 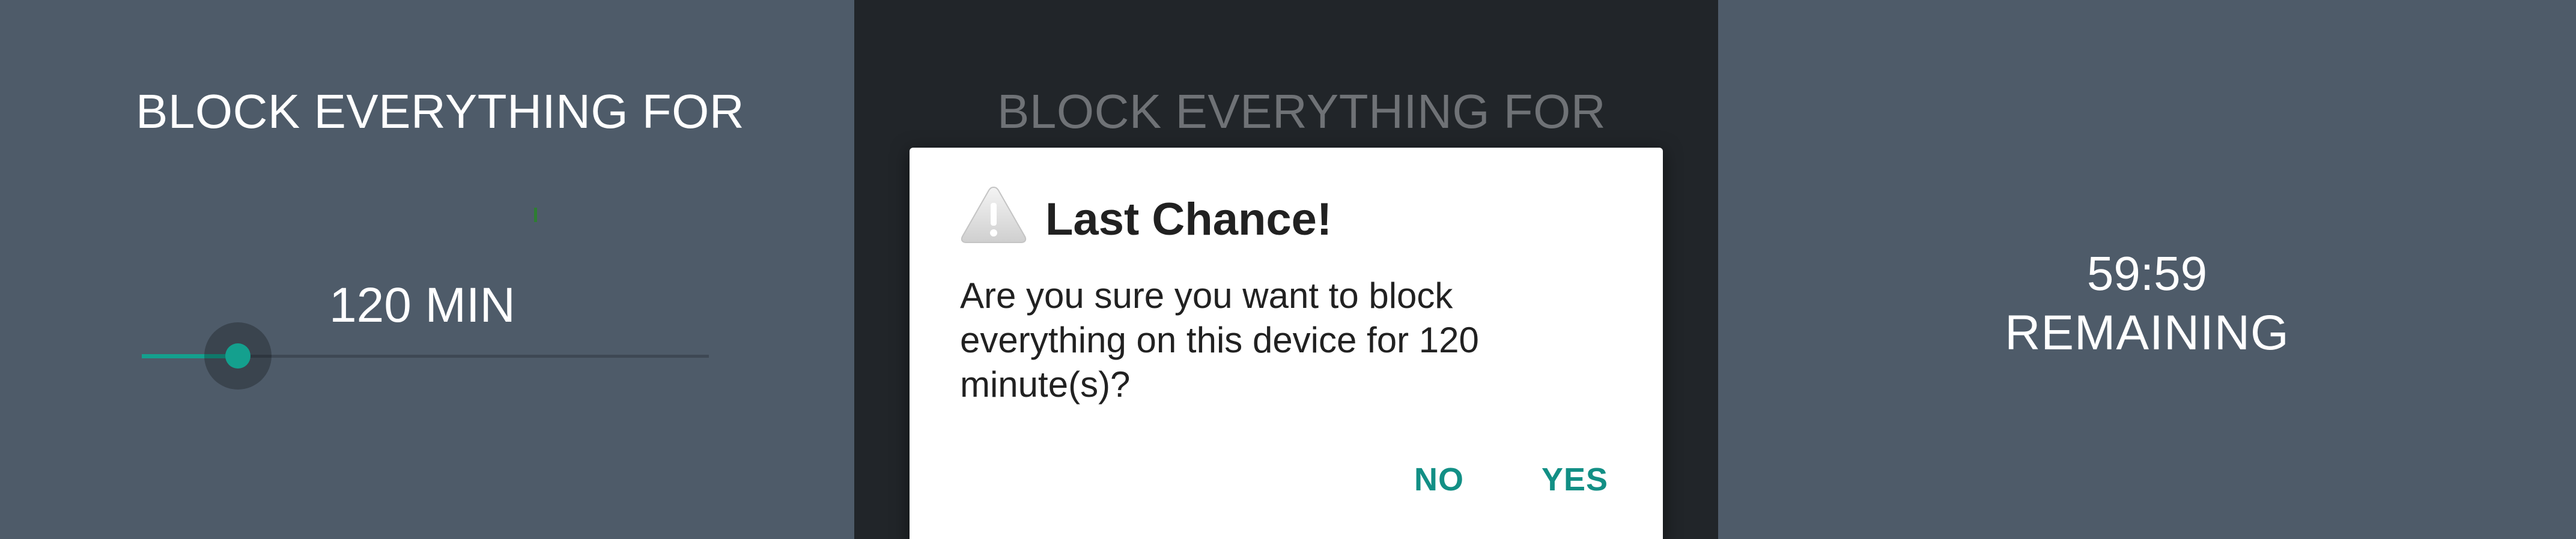 What do you see at coordinates (426, 356) in the screenshot?
I see `duration-slider` at bounding box center [426, 356].